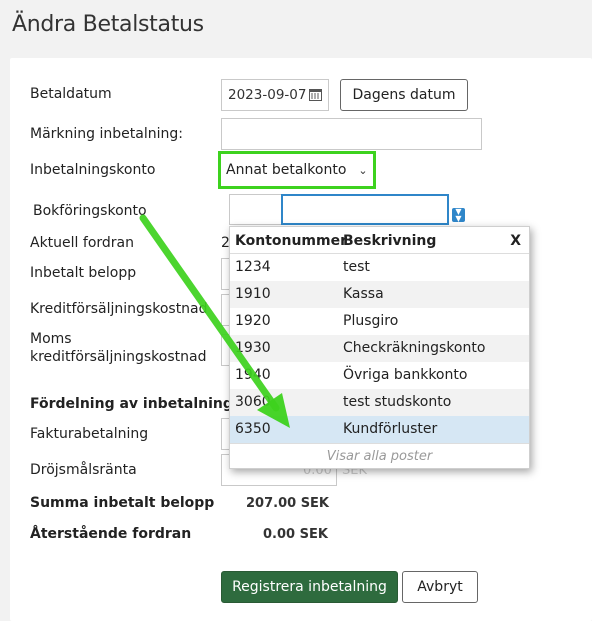 The width and height of the screenshot is (592, 621). Describe the element at coordinates (209, 313) in the screenshot. I see `arrow-line` at that location.